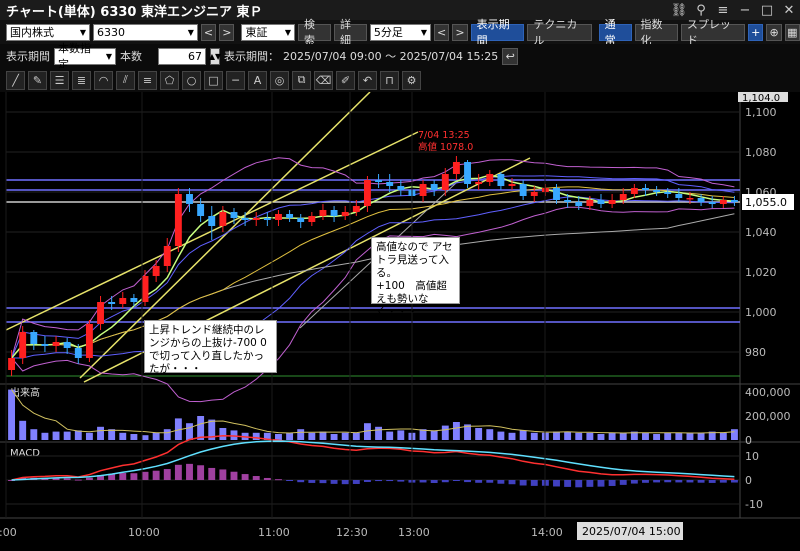 The image size is (800, 551). I want to click on prev-interval-button: <, so click(442, 32).